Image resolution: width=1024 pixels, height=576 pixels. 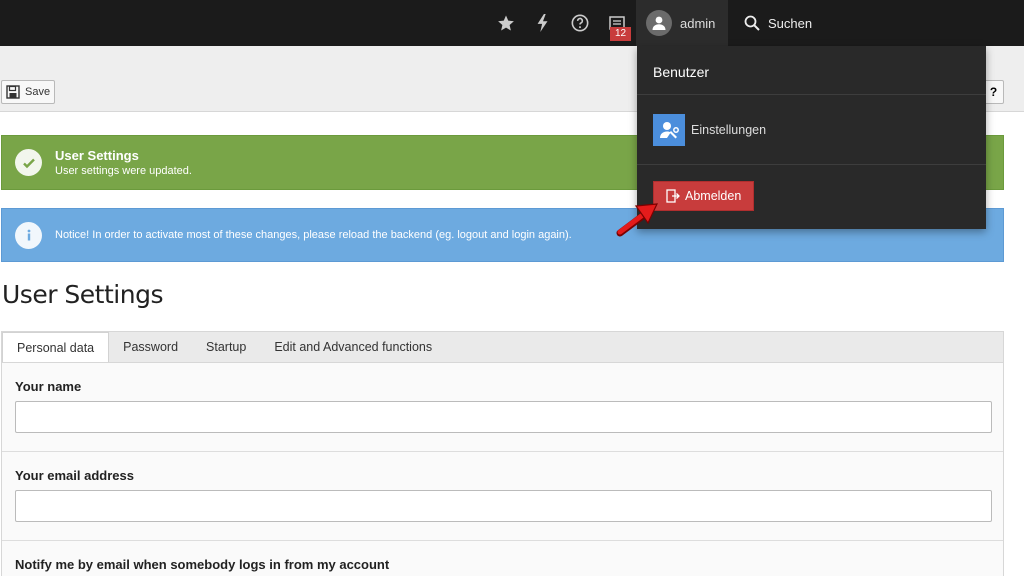 What do you see at coordinates (56, 348) in the screenshot?
I see `tab-personal-data: Personal data` at bounding box center [56, 348].